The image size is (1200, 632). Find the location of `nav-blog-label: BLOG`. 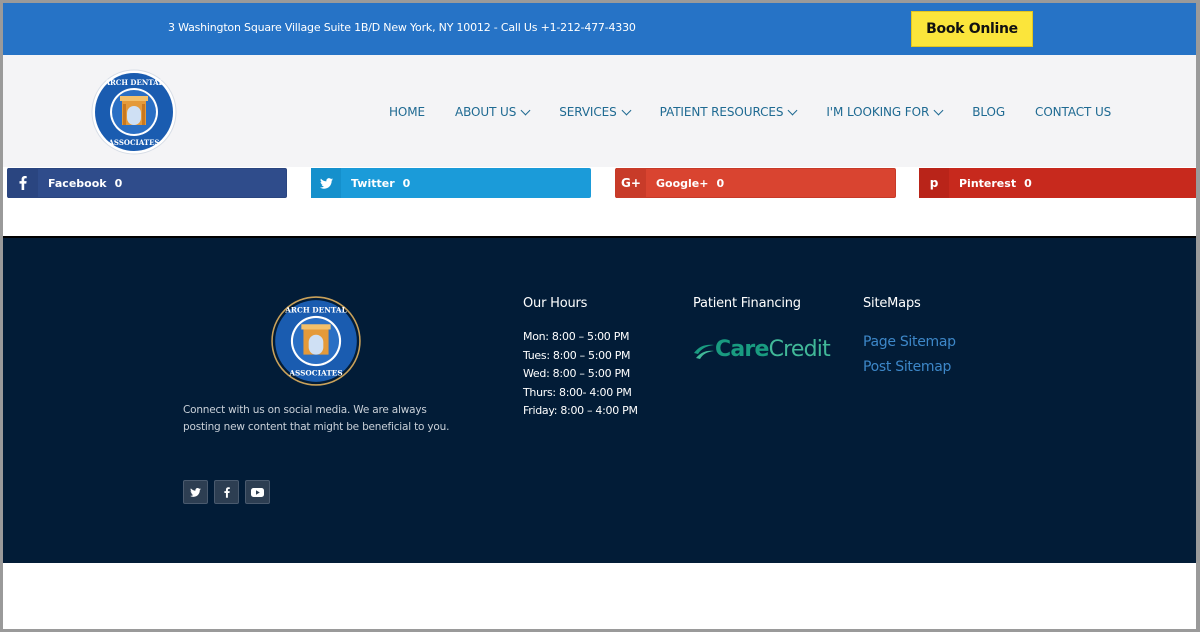

nav-blog-label: BLOG is located at coordinates (989, 112).